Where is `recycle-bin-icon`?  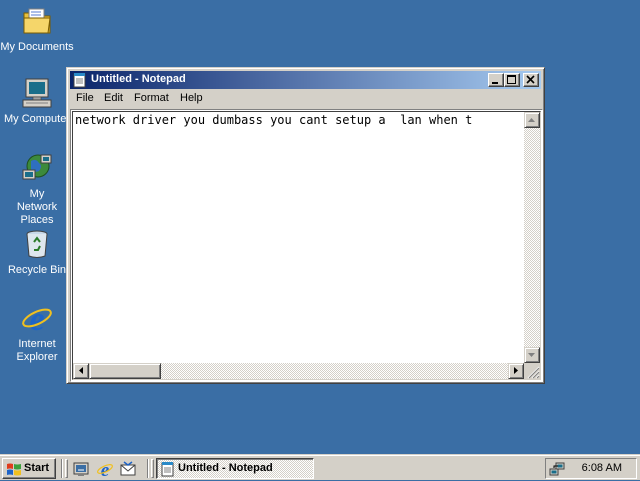 recycle-bin-icon is located at coordinates (37, 244).